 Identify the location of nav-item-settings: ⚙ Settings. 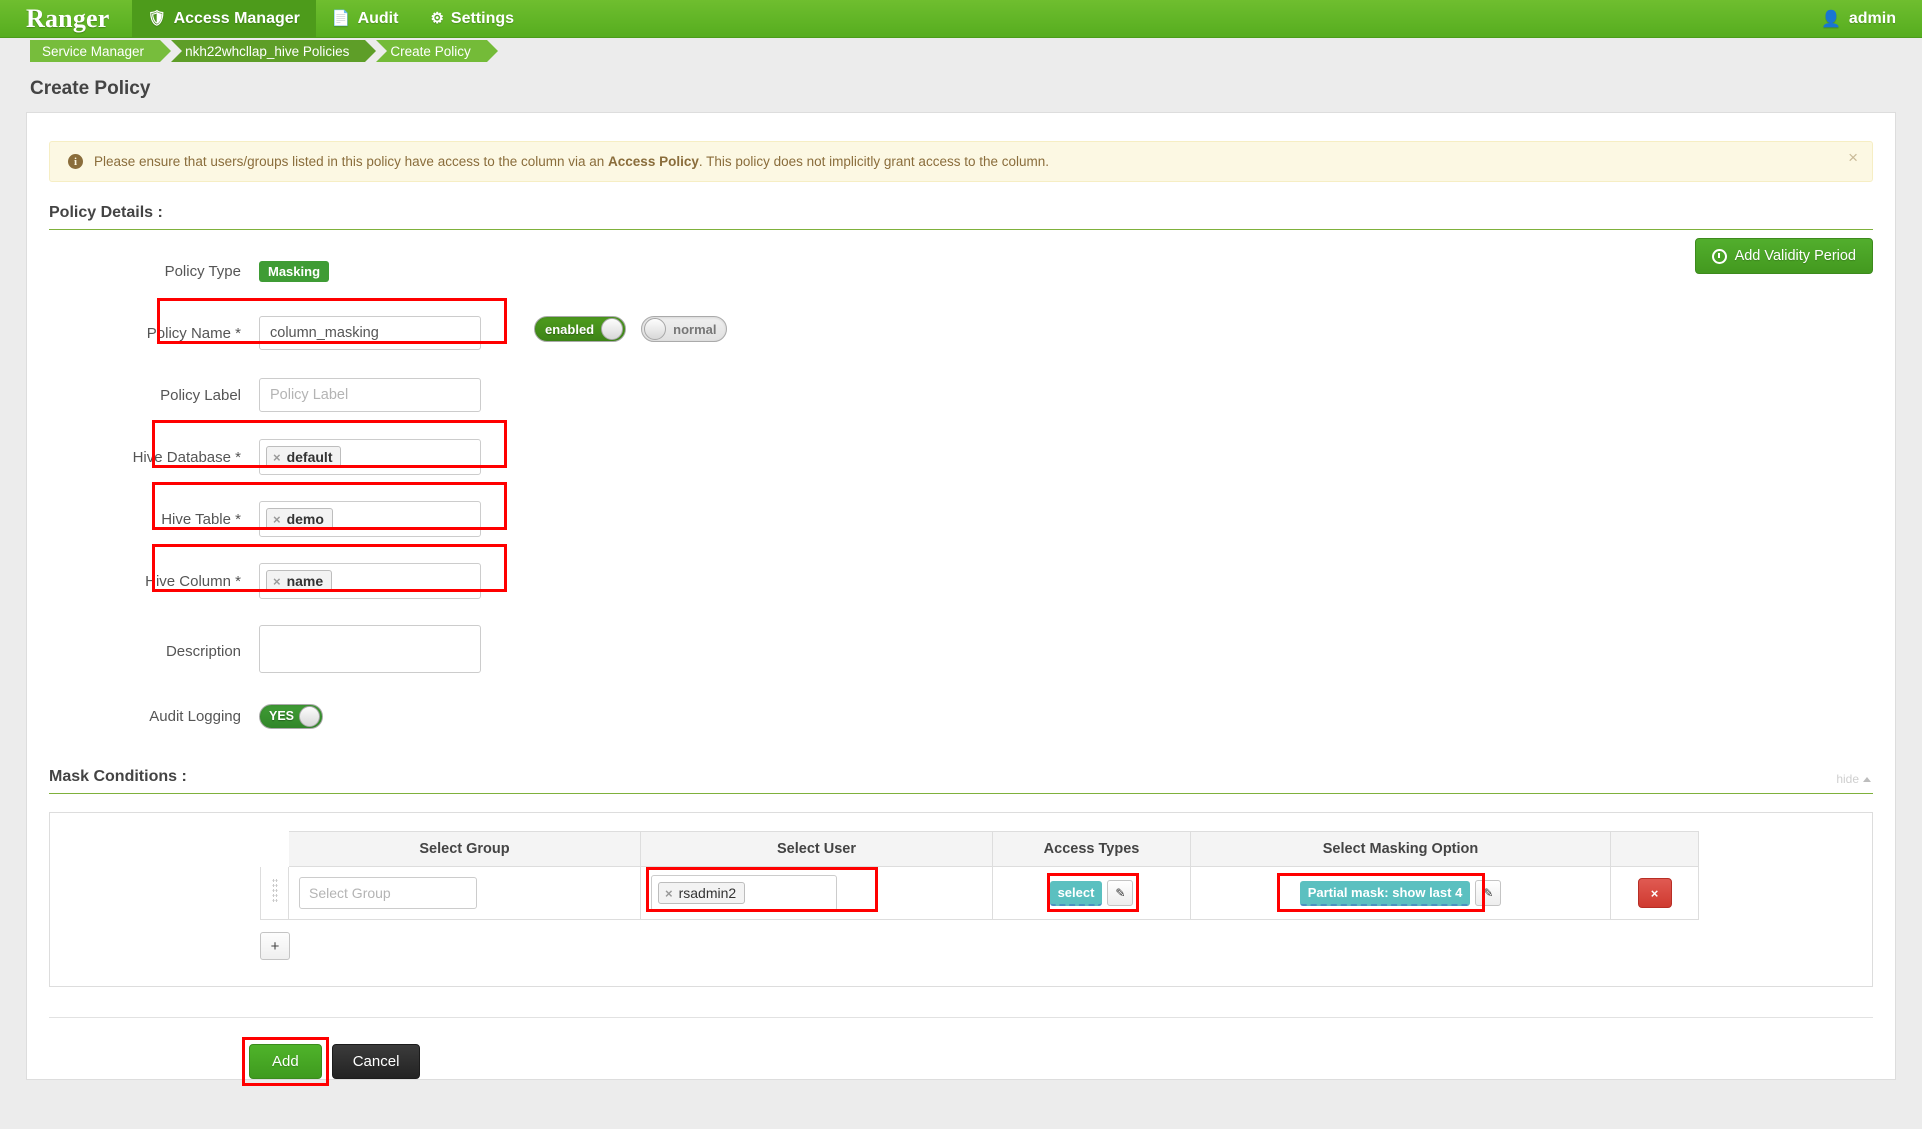
(472, 18).